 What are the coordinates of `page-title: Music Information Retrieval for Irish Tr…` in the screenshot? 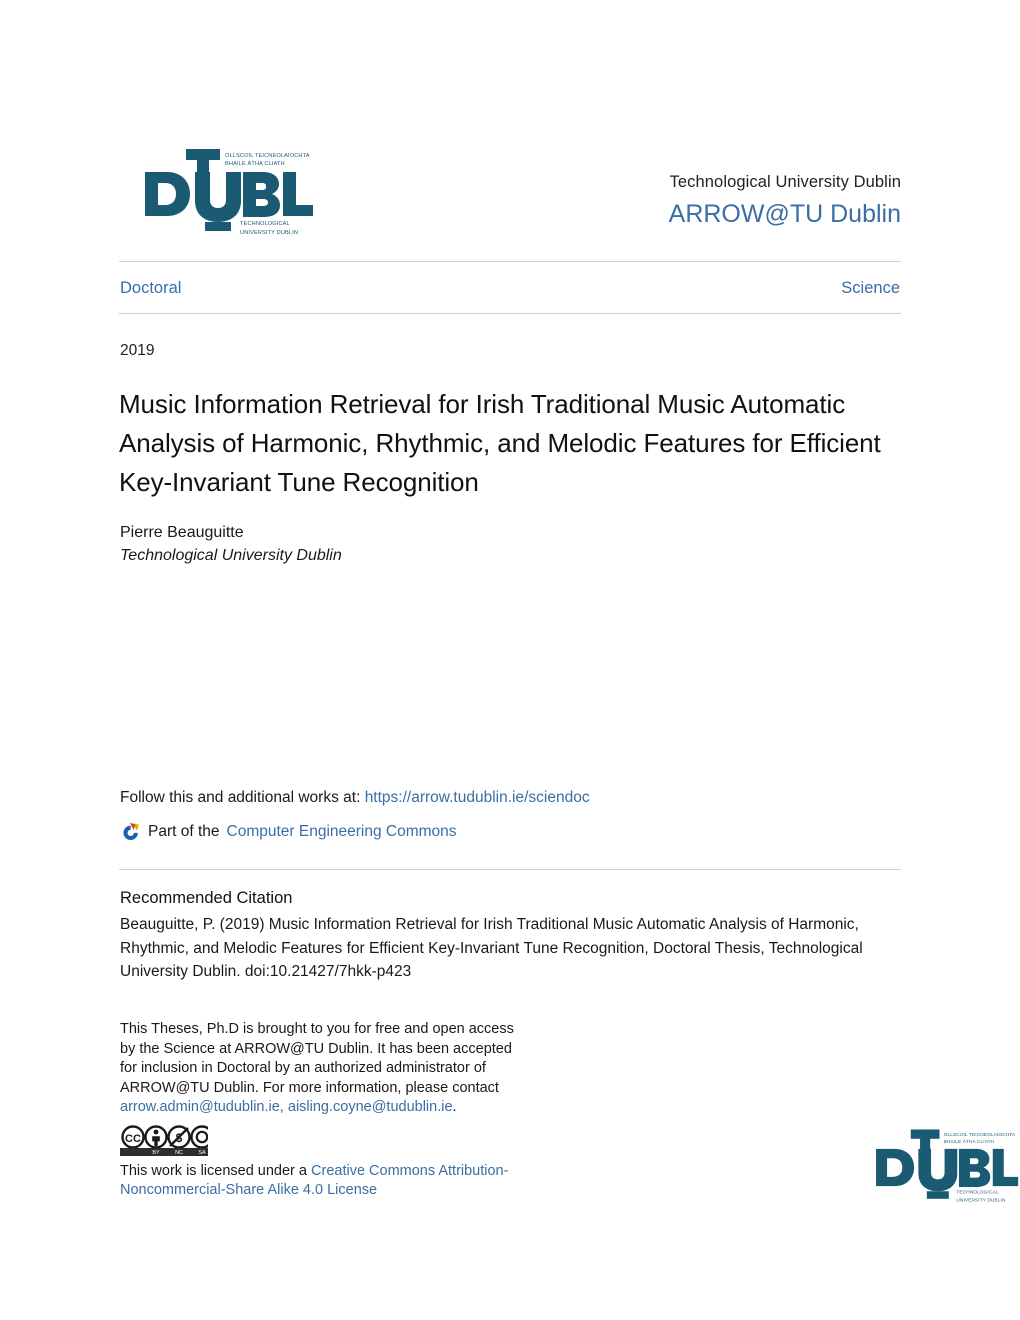 It's located at (500, 443).